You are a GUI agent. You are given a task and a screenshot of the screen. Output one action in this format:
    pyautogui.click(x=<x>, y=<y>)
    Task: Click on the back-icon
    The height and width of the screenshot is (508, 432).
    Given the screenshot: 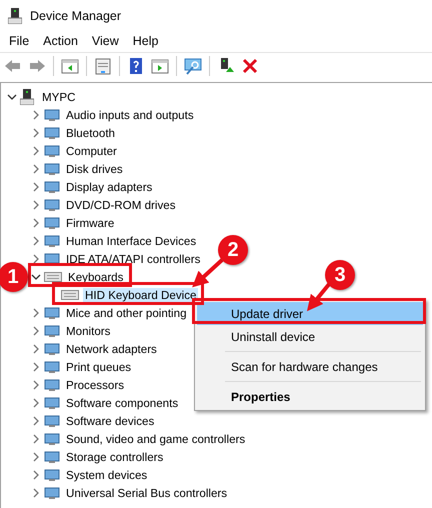 What is the action you would take?
    pyautogui.click(x=13, y=66)
    